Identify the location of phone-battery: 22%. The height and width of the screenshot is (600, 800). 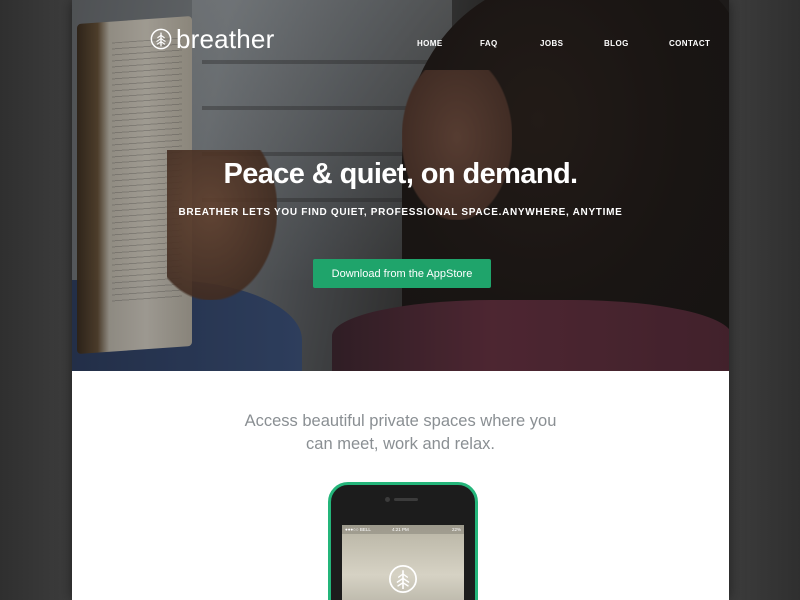
(456, 529).